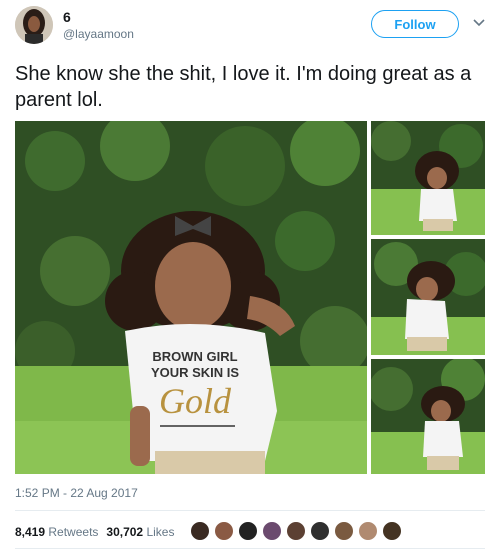  What do you see at coordinates (67, 17) in the screenshot?
I see `display-name: 6` at bounding box center [67, 17].